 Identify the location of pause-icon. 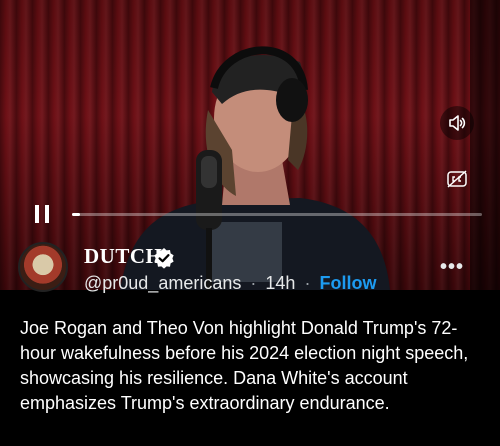
(42, 214).